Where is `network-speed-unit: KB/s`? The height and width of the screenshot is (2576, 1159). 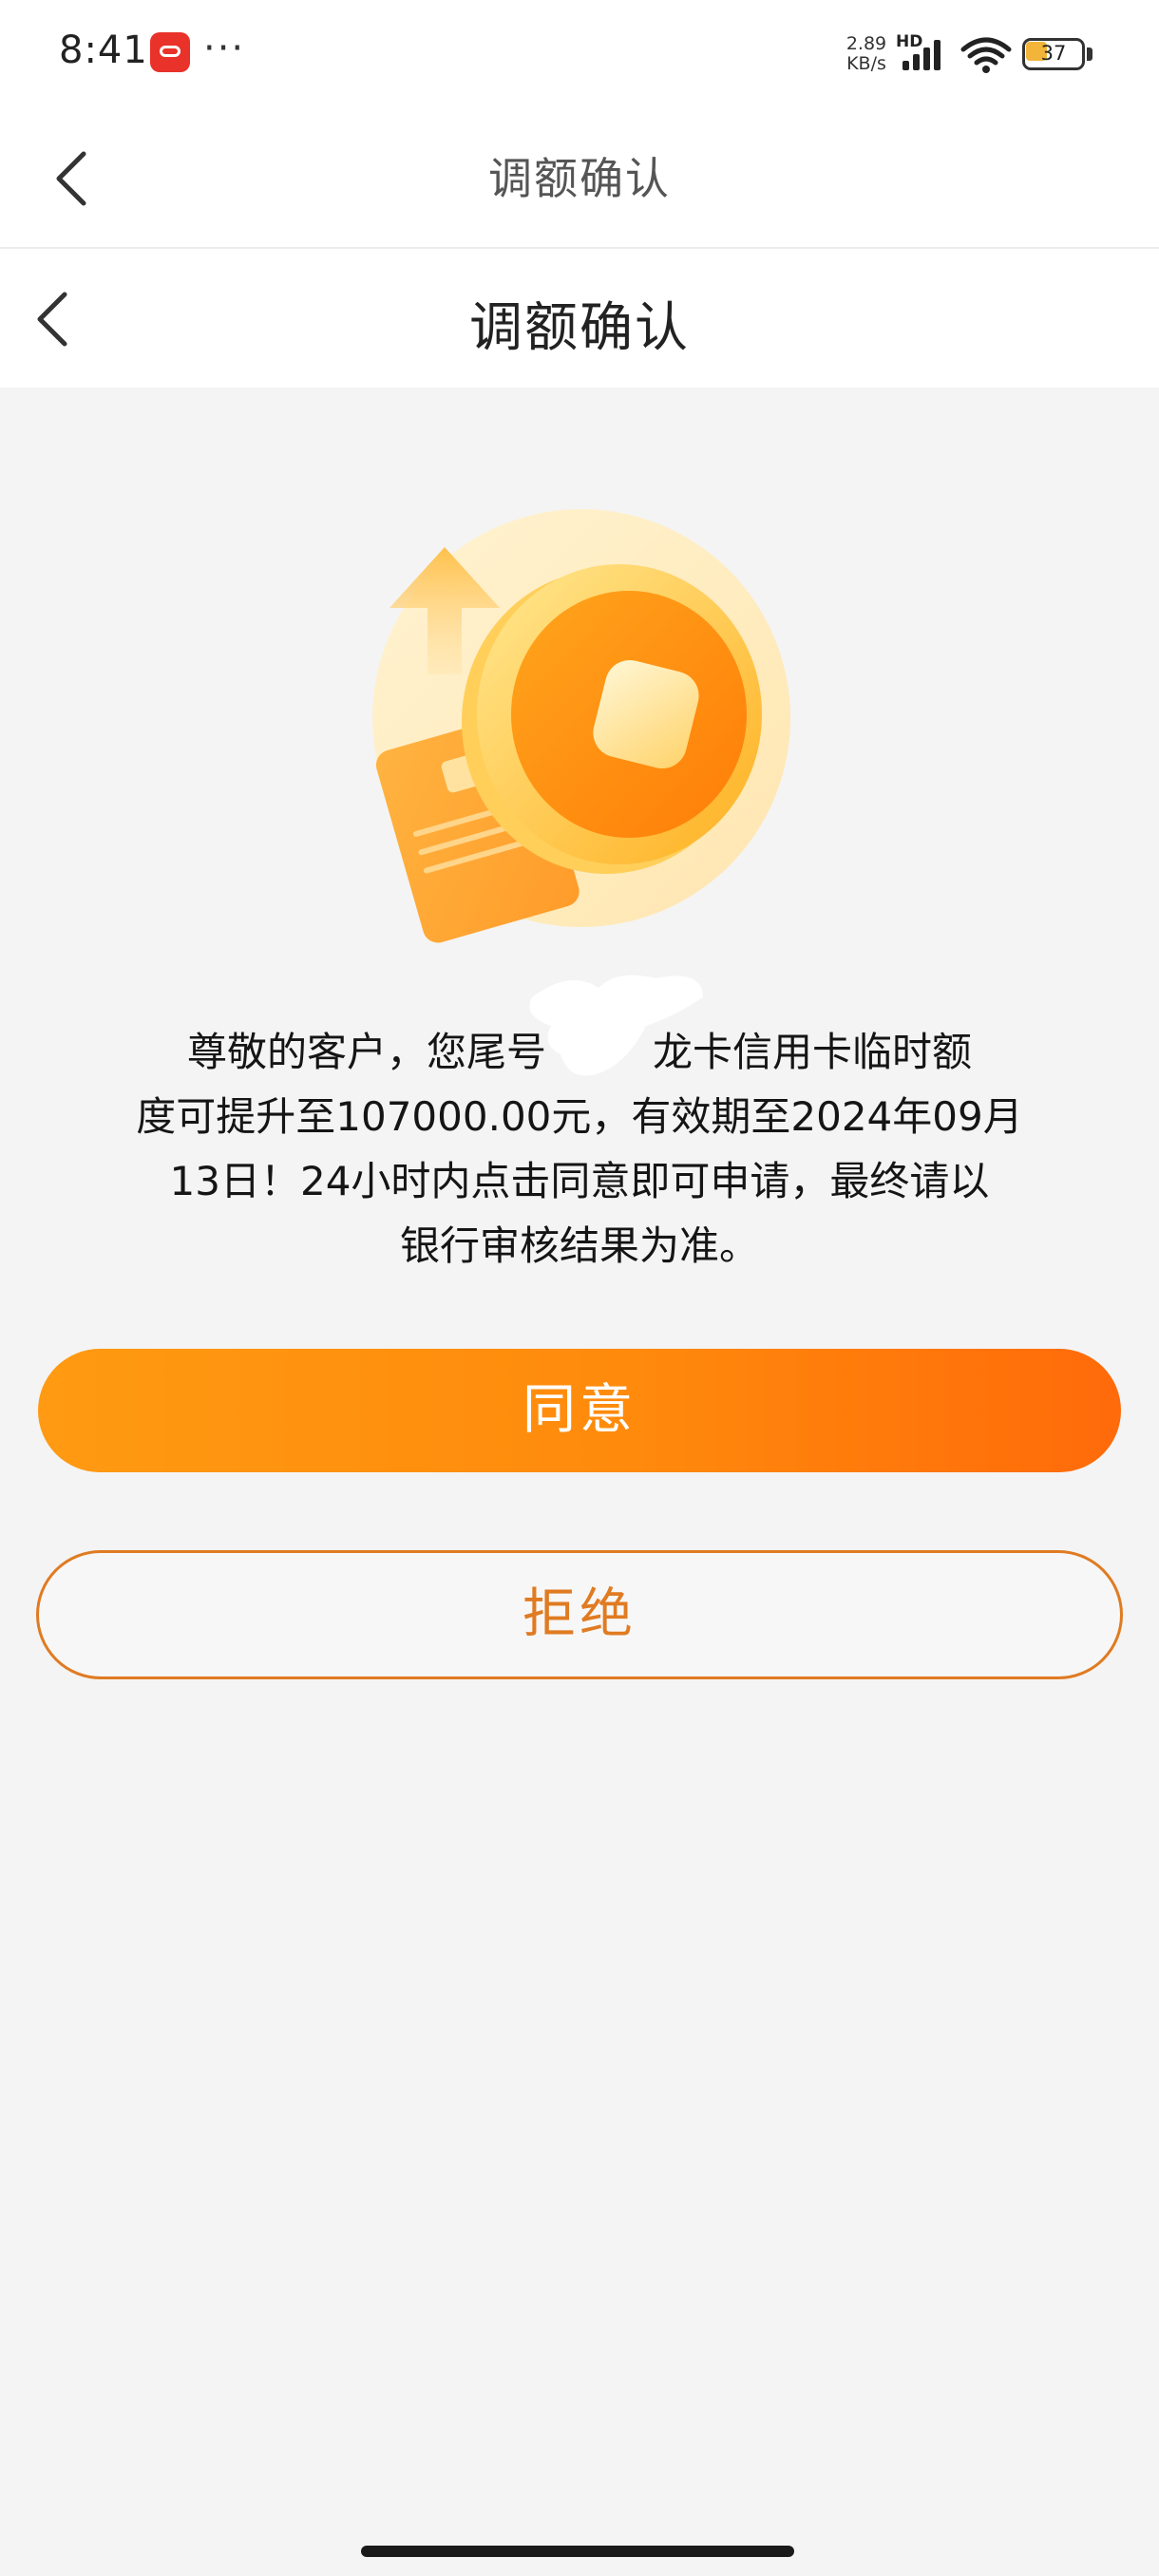
network-speed-unit: KB/s is located at coordinates (866, 63).